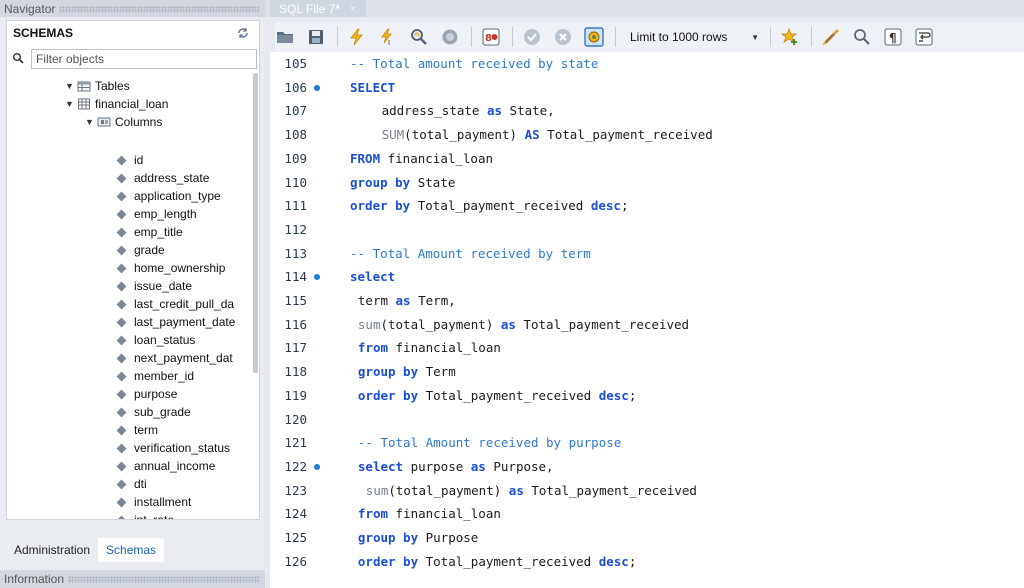  Describe the element at coordinates (129, 160) in the screenshot. I see `tree-column-item: id` at that location.